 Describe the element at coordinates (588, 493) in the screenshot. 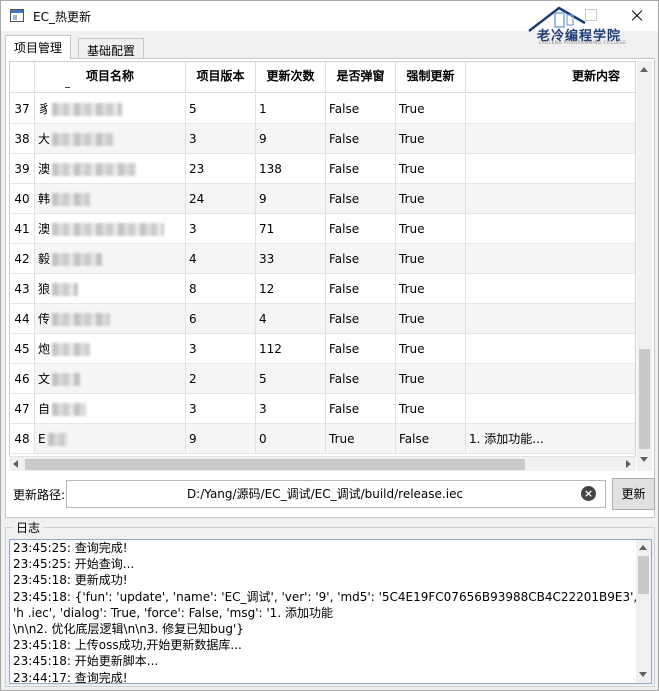

I see `clear-input-icon: ×` at that location.